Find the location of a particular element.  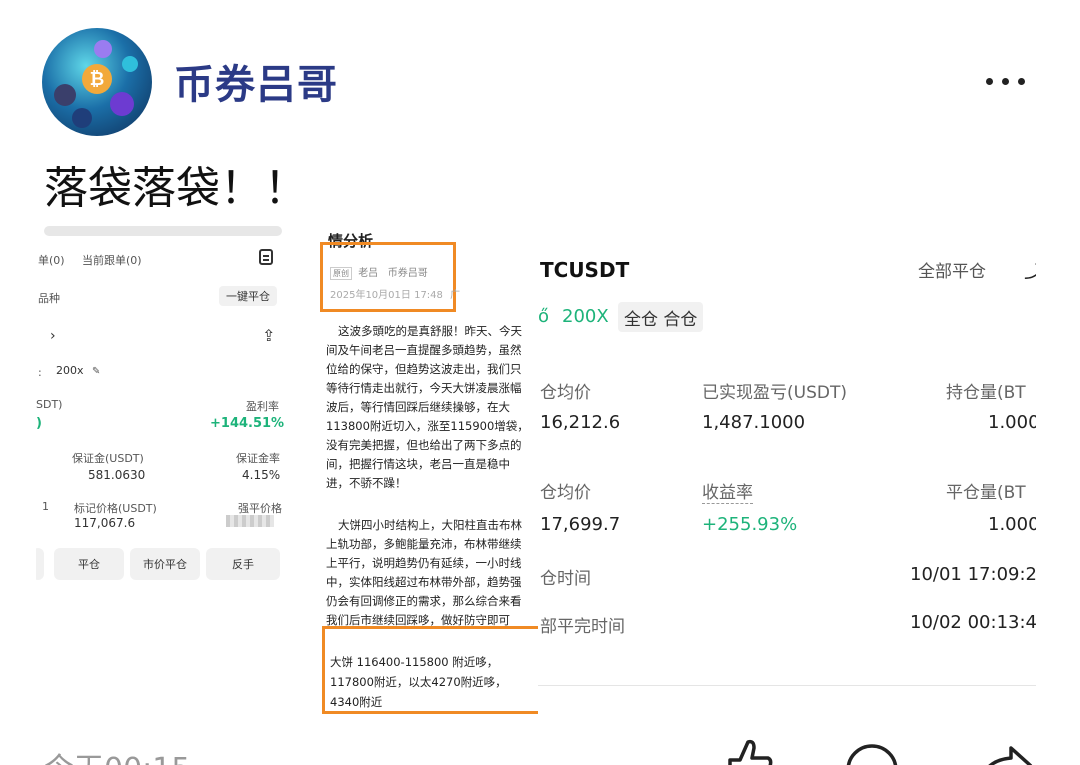

chevron-right-icon: › is located at coordinates (53, 336).